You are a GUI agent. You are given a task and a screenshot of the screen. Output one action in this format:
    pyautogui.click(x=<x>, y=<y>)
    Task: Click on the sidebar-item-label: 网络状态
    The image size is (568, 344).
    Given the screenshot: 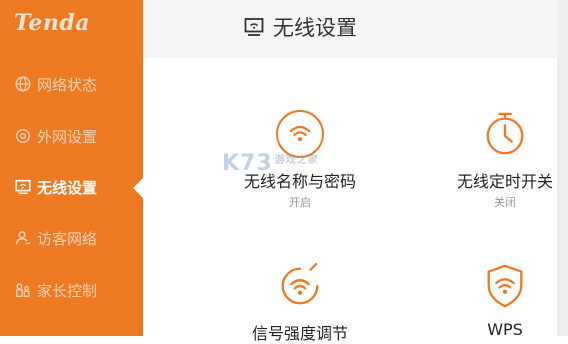 What is the action you would take?
    pyautogui.click(x=67, y=84)
    